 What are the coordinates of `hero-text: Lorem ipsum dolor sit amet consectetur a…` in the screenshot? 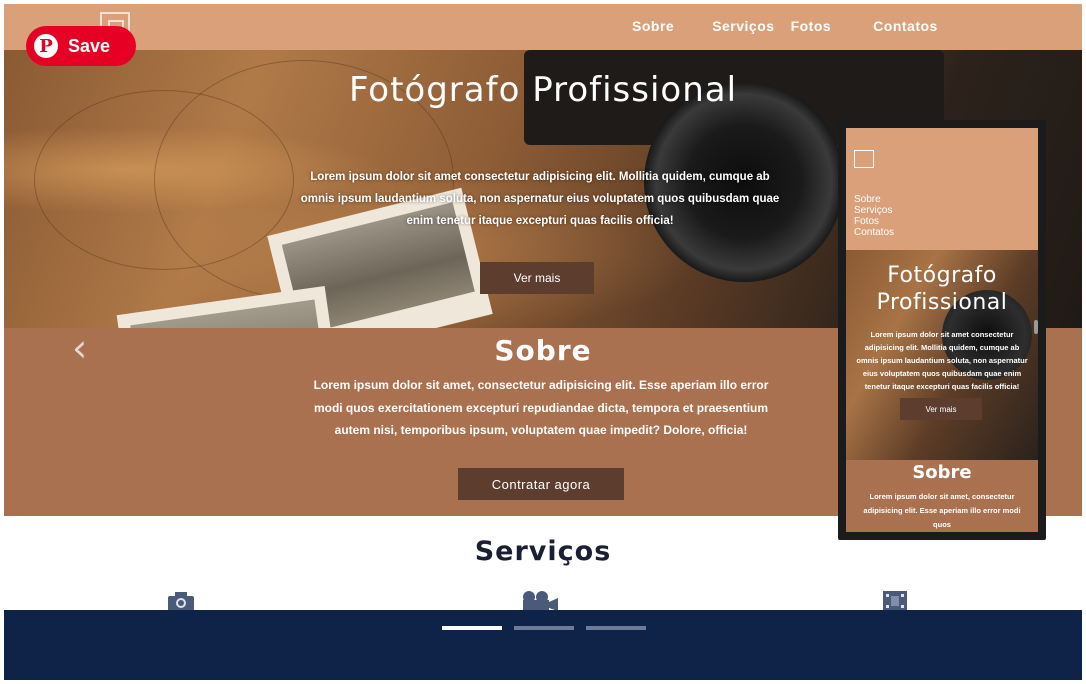 It's located at (540, 199).